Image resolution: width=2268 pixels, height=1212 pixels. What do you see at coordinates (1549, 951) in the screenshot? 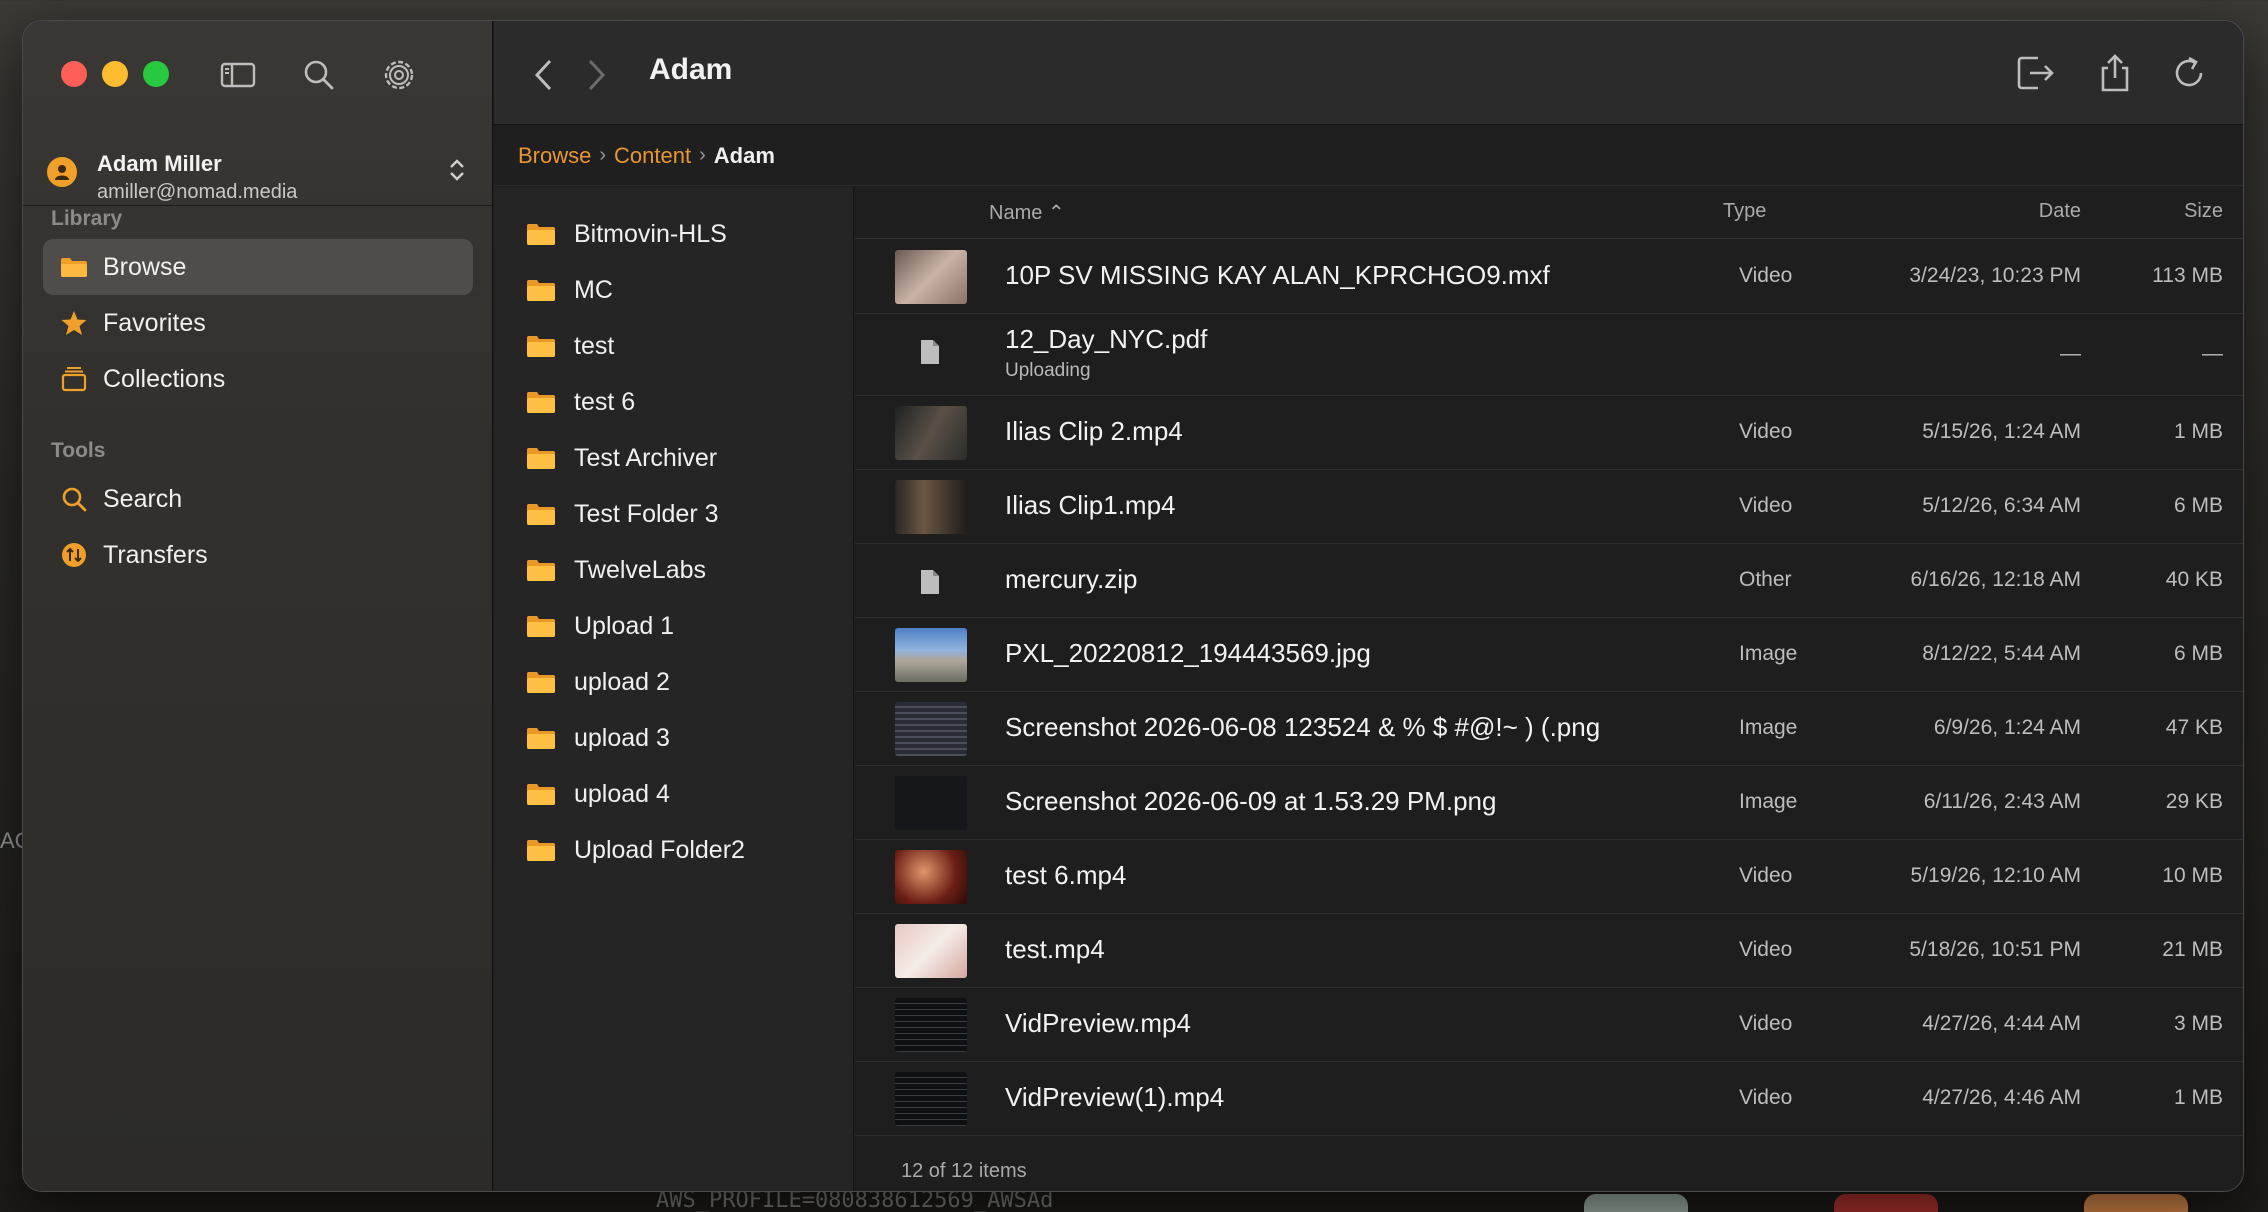
I see `table-row: test.mp4 Video 5/18/26, 10:51 PM 21 MB` at bounding box center [1549, 951].